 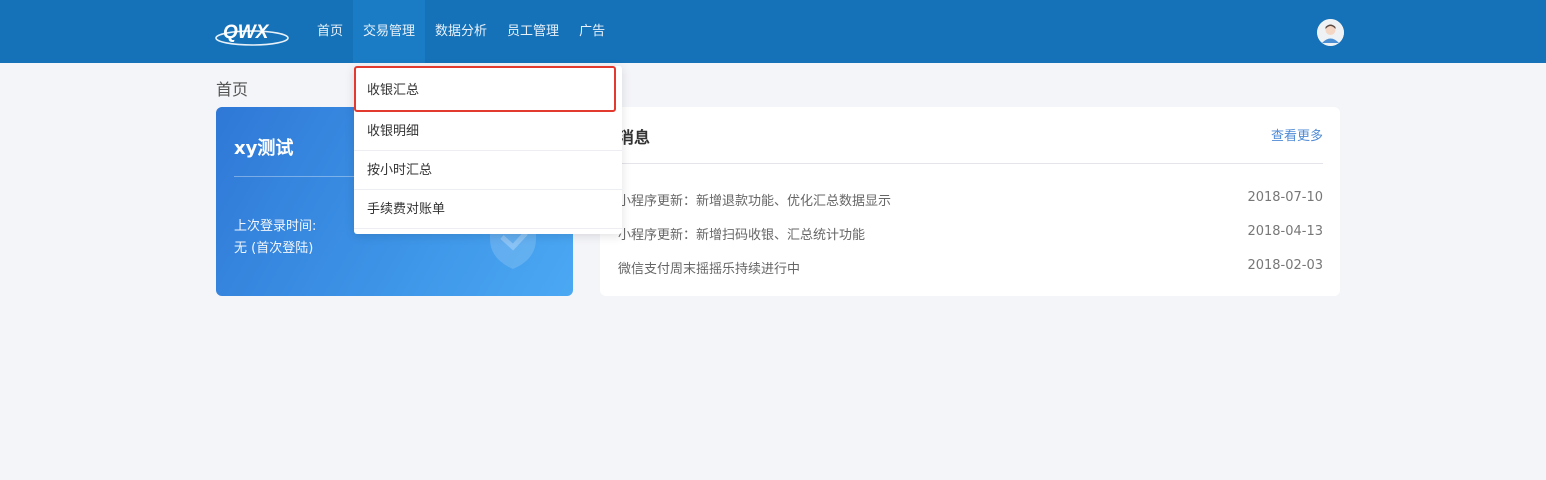 I want to click on message-date: 2018-02-03, so click(x=1285, y=265).